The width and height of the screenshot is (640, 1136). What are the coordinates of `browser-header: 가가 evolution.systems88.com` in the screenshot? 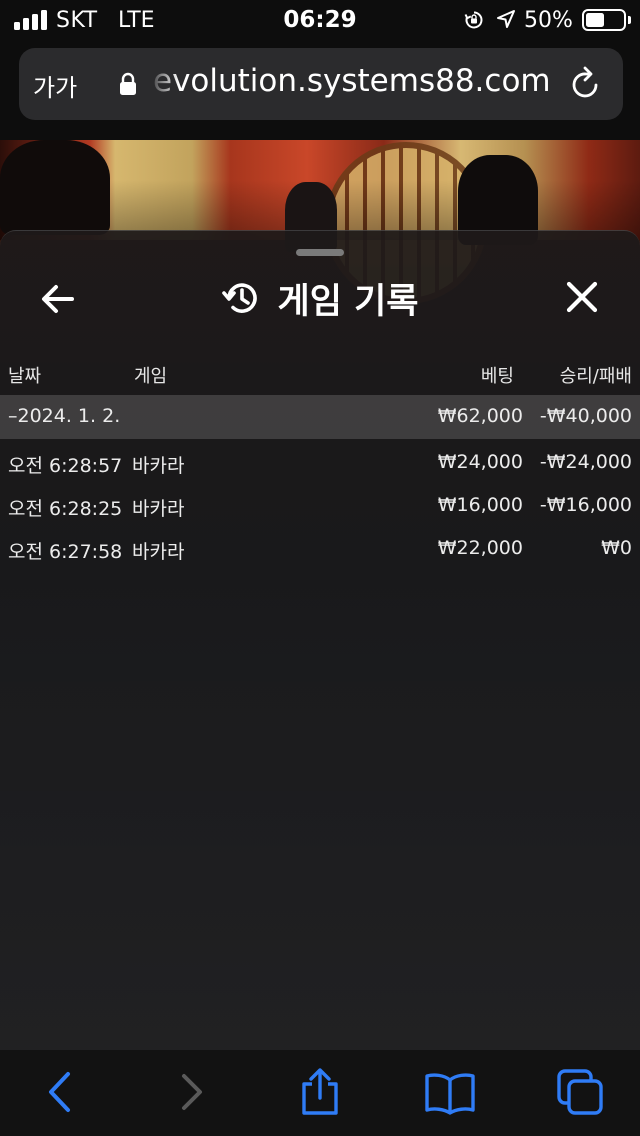 It's located at (320, 90).